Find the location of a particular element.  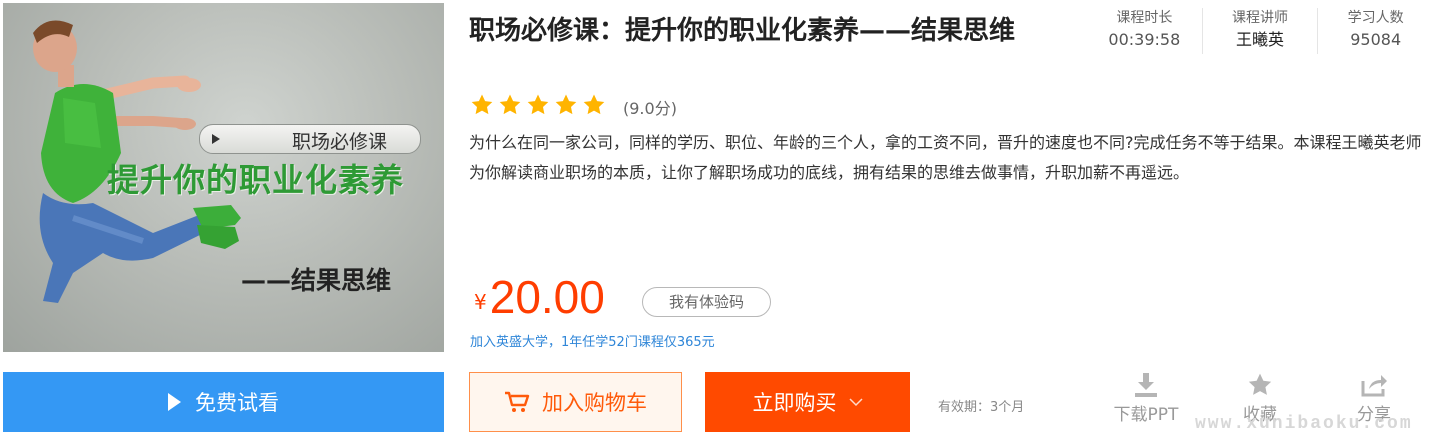

rating-score: (9.0分) is located at coordinates (650, 108).